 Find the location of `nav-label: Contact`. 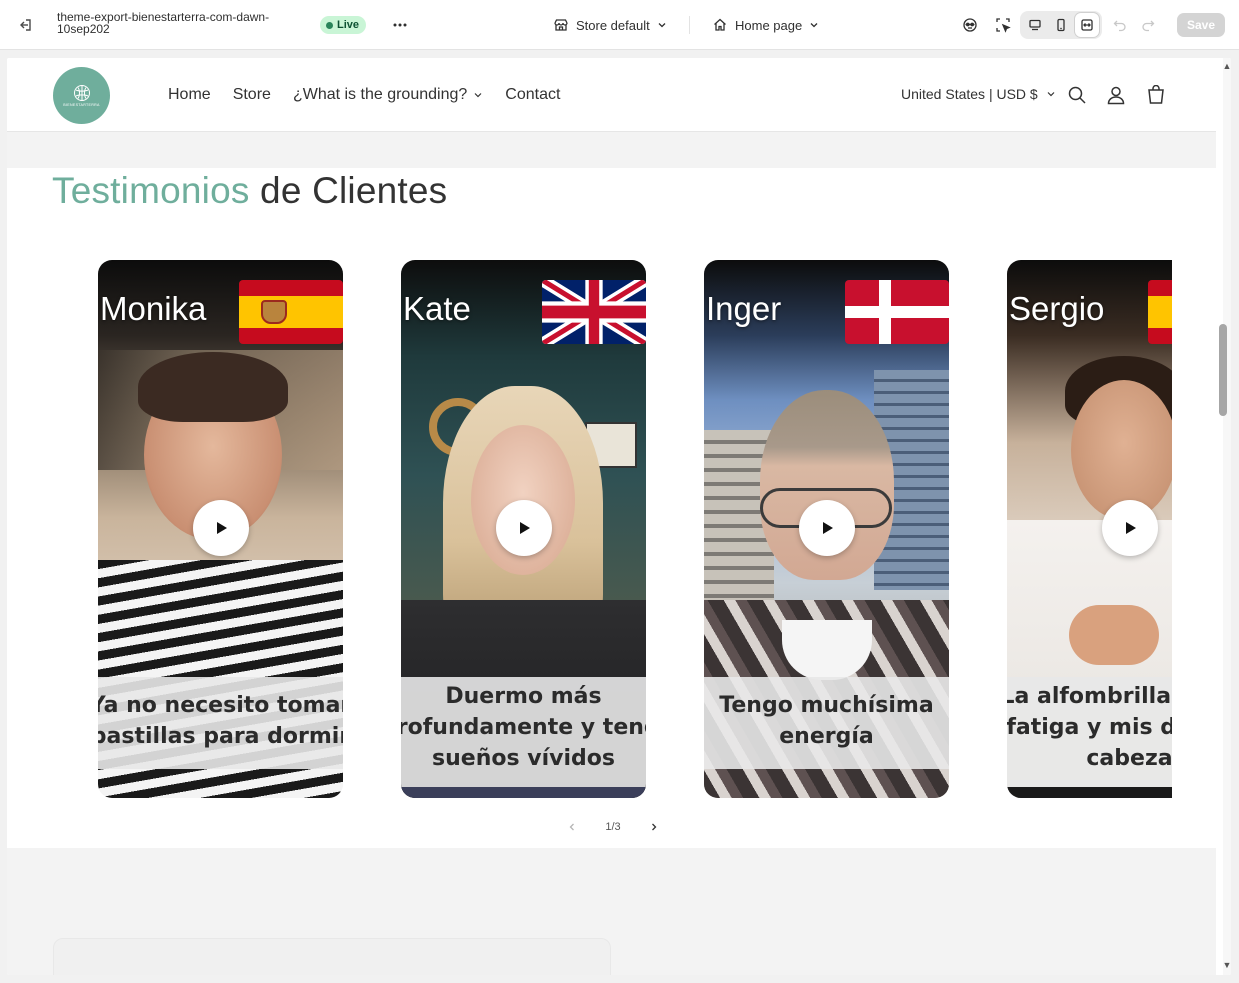

nav-label: Contact is located at coordinates (533, 94).